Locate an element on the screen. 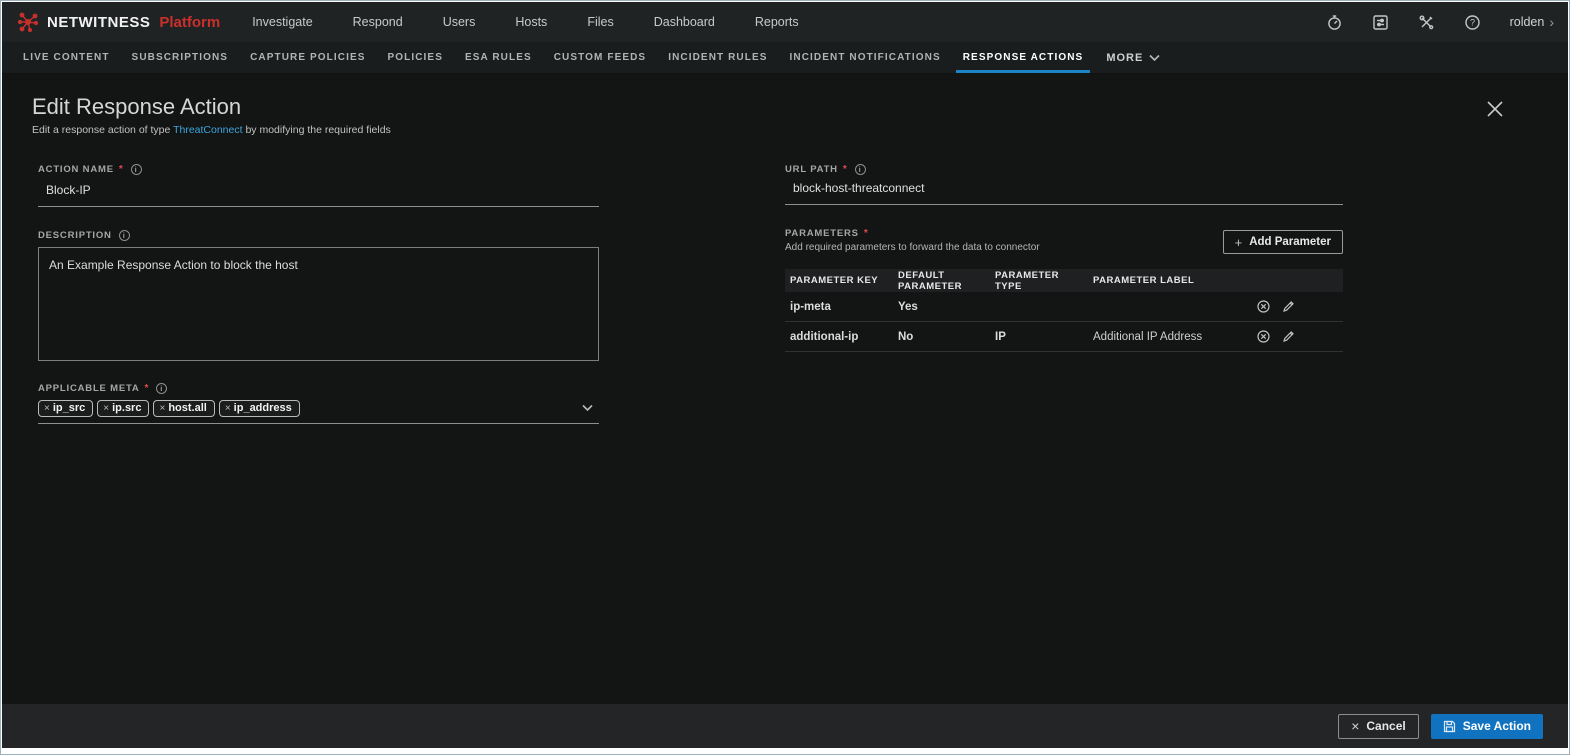 This screenshot has height=755, width=1570. row-actions is located at coordinates (1273, 336).